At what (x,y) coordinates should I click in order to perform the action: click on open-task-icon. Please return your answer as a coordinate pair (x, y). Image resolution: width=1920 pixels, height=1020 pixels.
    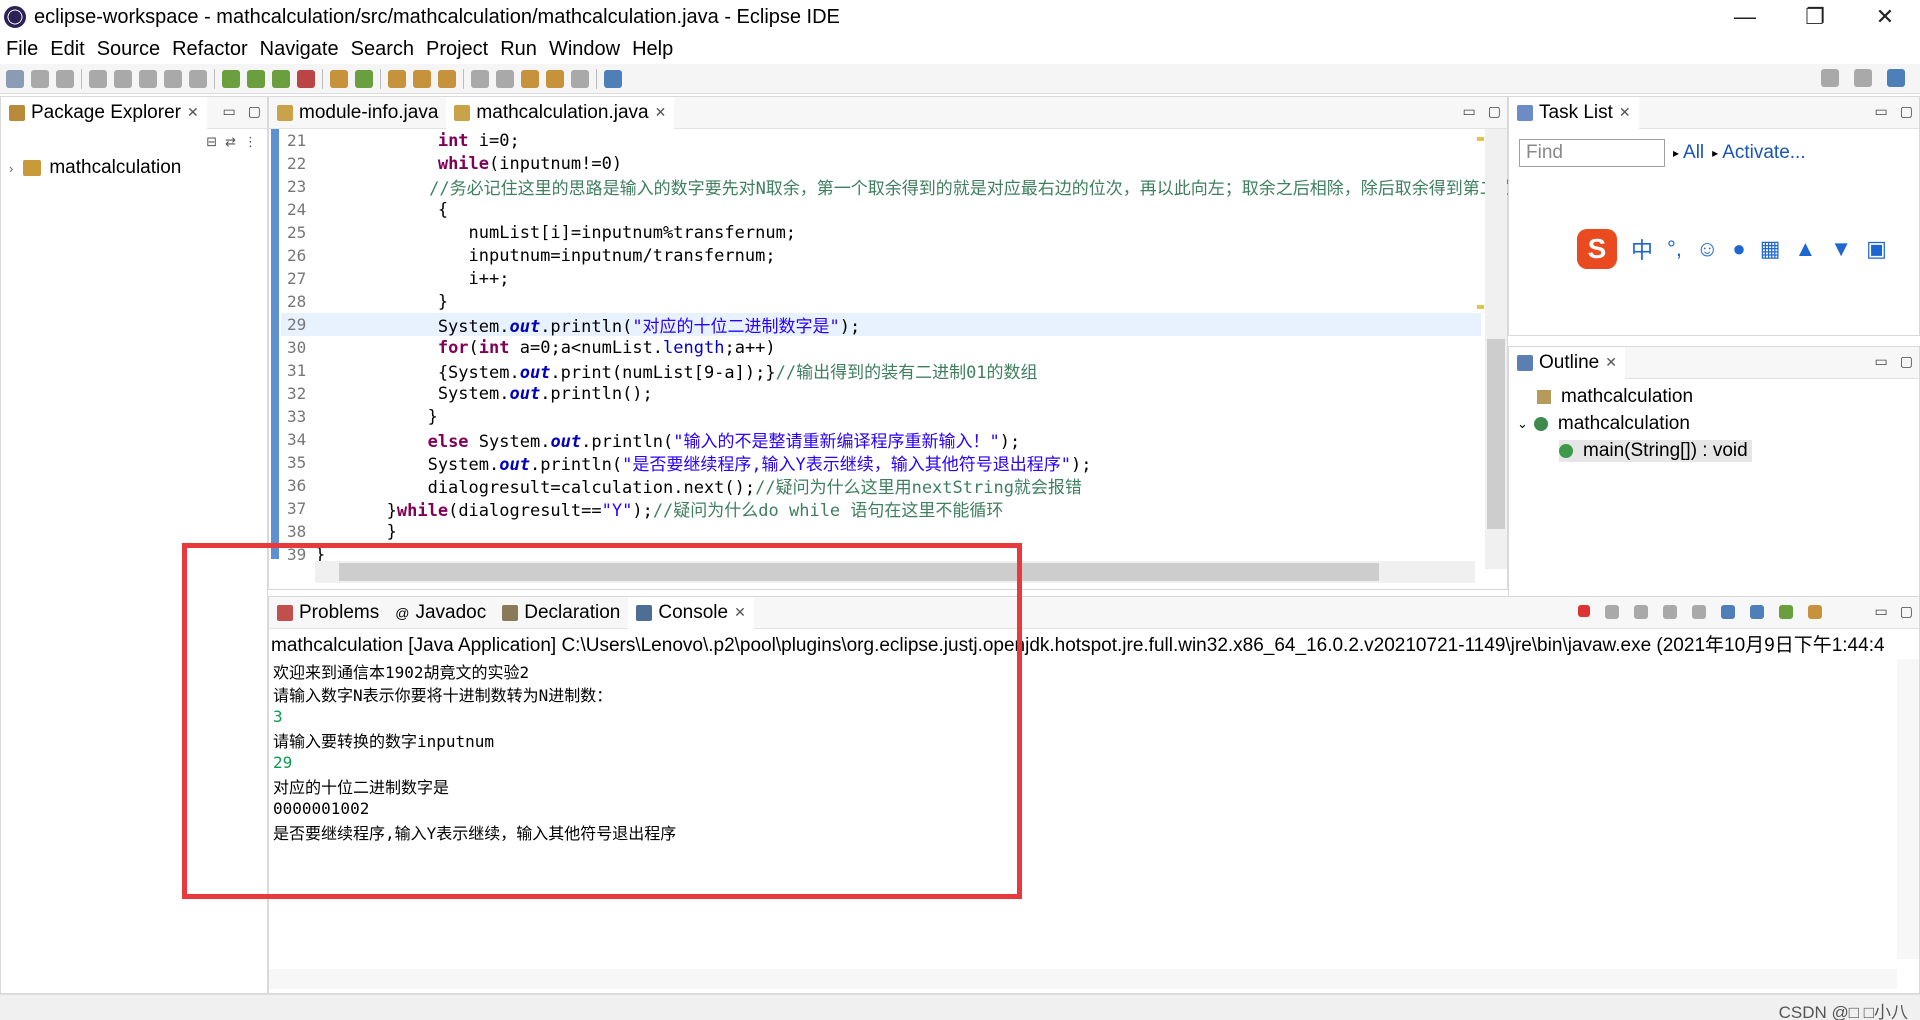
    Looking at the image, I should click on (422, 78).